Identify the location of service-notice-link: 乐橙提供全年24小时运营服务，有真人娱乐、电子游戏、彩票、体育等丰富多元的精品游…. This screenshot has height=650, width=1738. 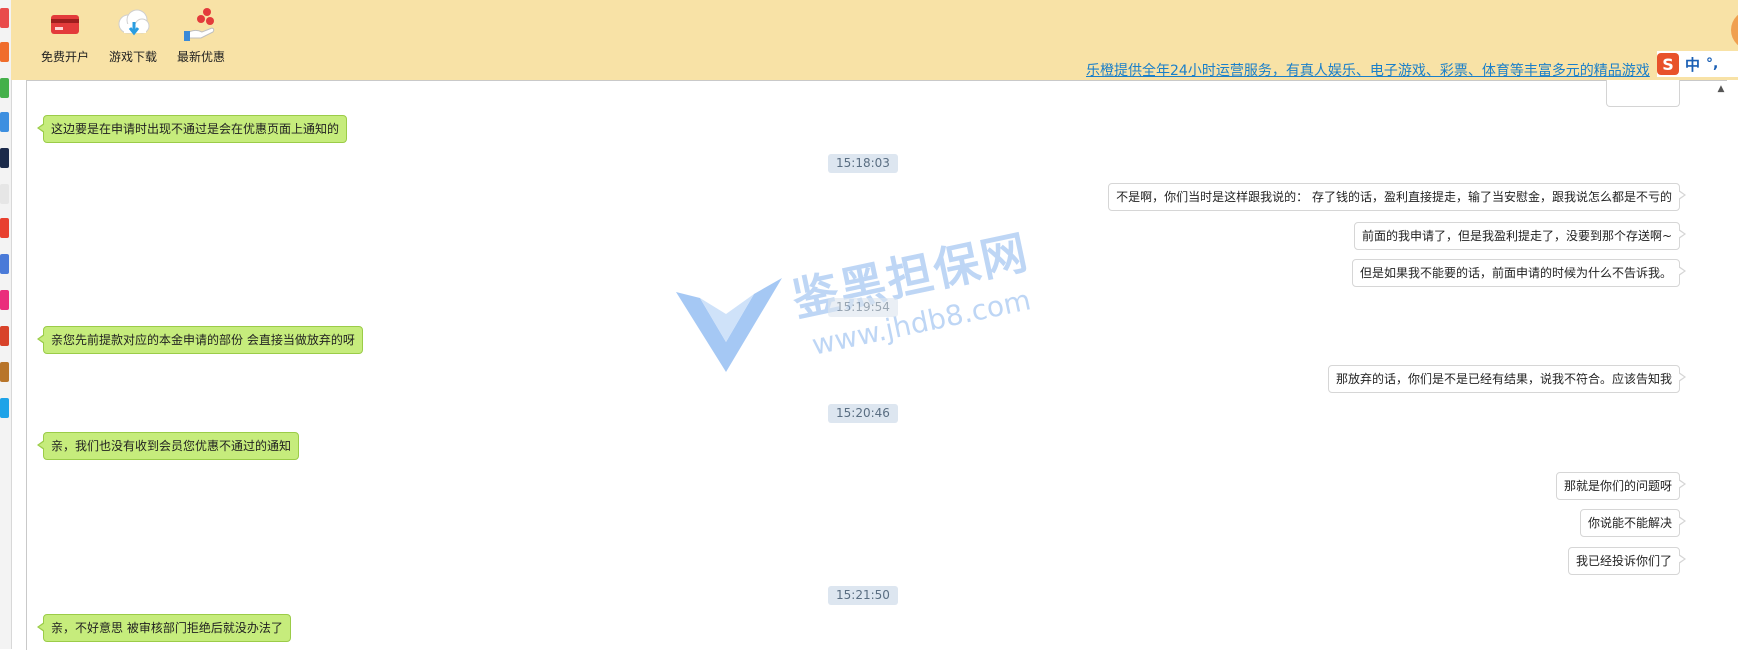
(1368, 70).